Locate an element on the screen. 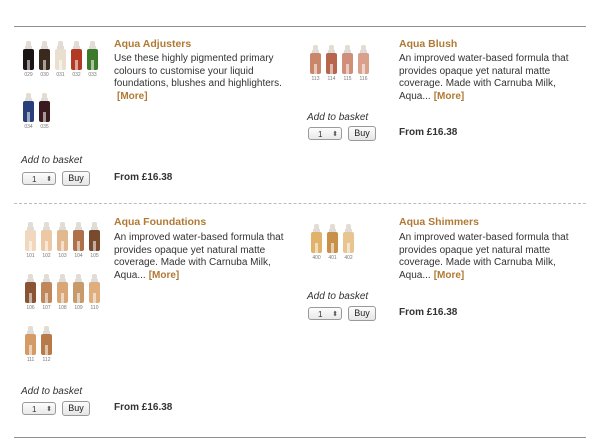 This screenshot has height=448, width=600. buy-button: Buy is located at coordinates (362, 313).